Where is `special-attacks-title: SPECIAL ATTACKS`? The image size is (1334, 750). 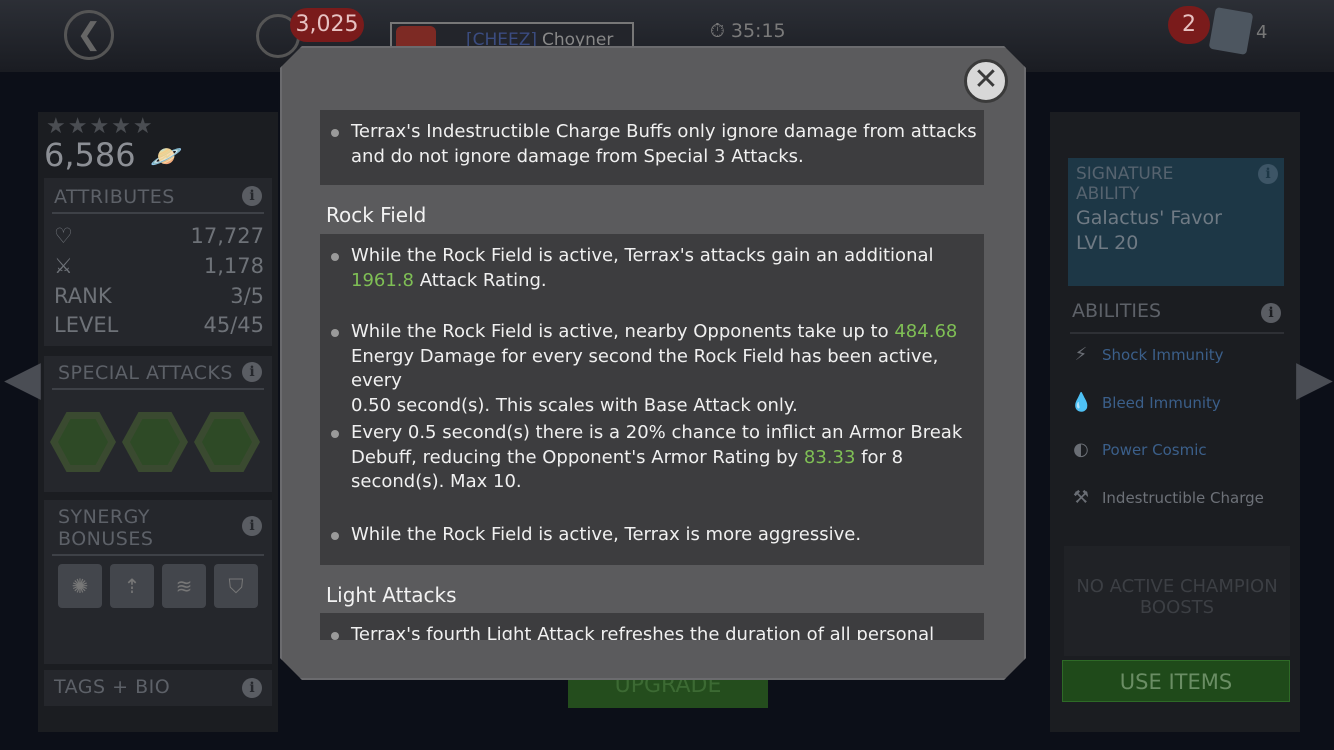 special-attacks-title: SPECIAL ATTACKS is located at coordinates (145, 373).